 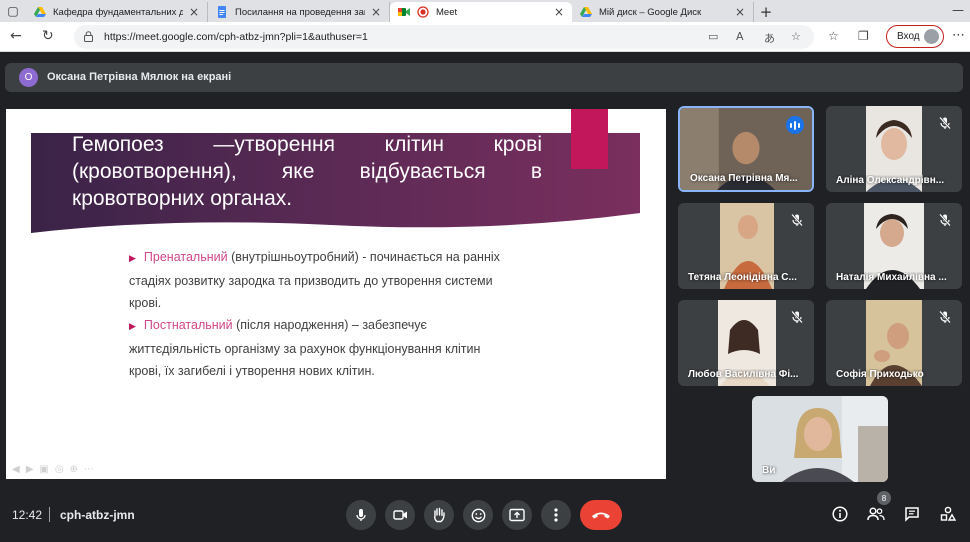 I want to click on presenter-avatar: О, so click(x=28, y=77).